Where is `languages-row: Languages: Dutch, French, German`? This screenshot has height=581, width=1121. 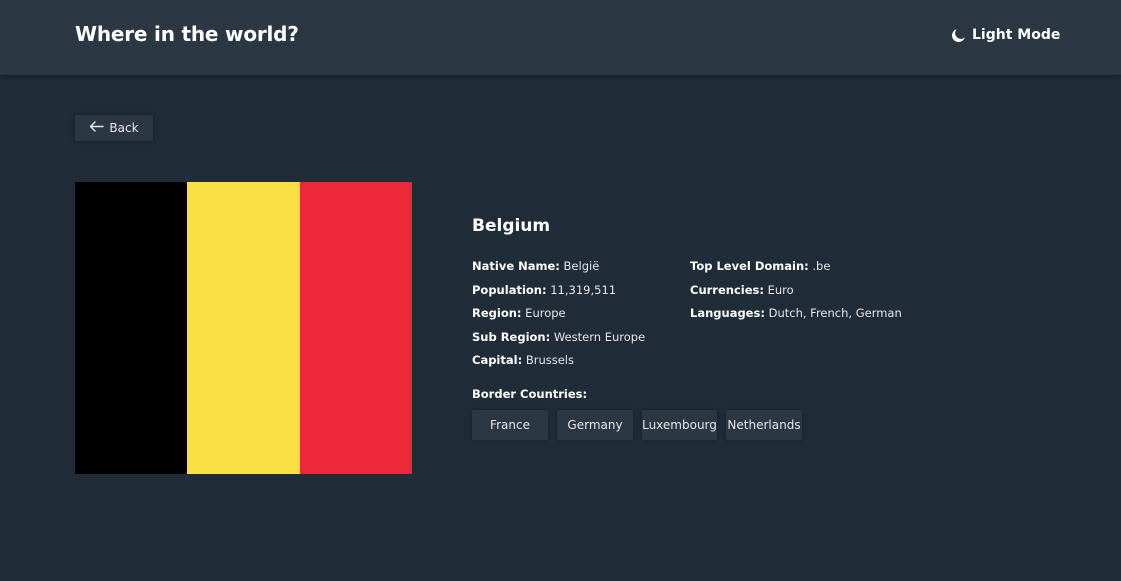
languages-row: Languages: Dutch, French, German is located at coordinates (796, 318).